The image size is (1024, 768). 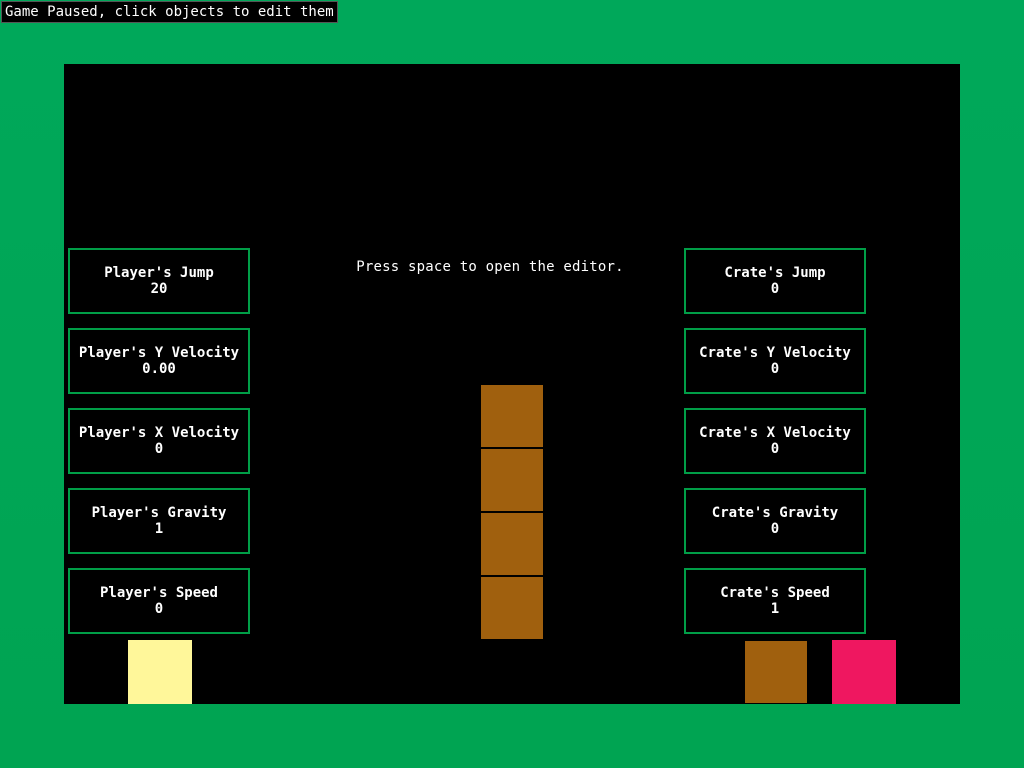 I want to click on goal-object, so click(x=864, y=672).